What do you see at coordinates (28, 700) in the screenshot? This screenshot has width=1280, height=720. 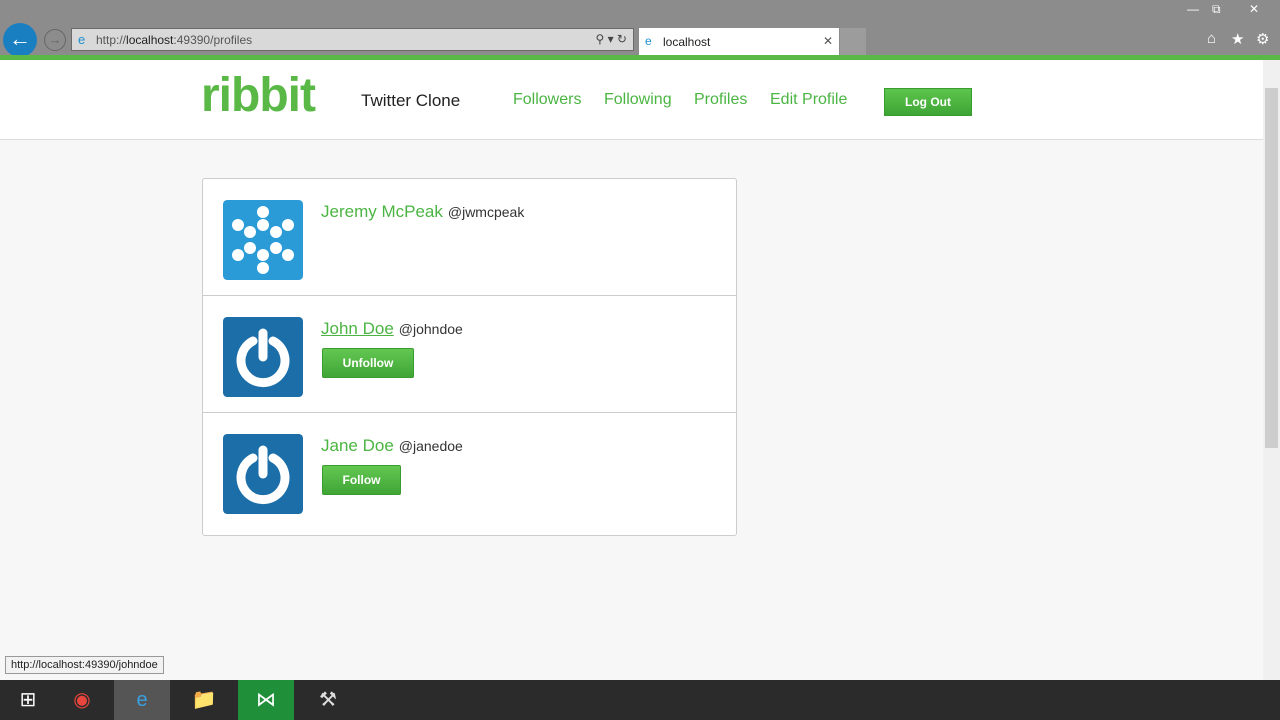 I see `start-icon: ⊞` at bounding box center [28, 700].